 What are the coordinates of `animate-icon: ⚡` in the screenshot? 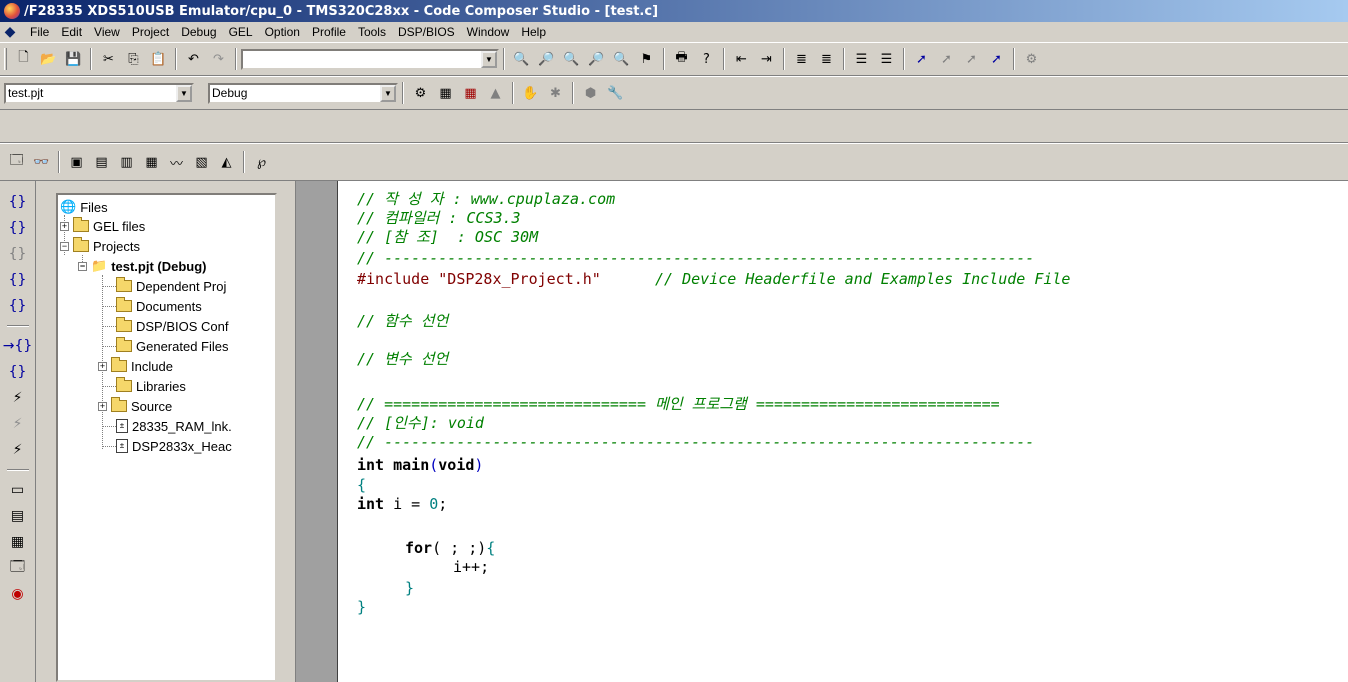 It's located at (17, 450).